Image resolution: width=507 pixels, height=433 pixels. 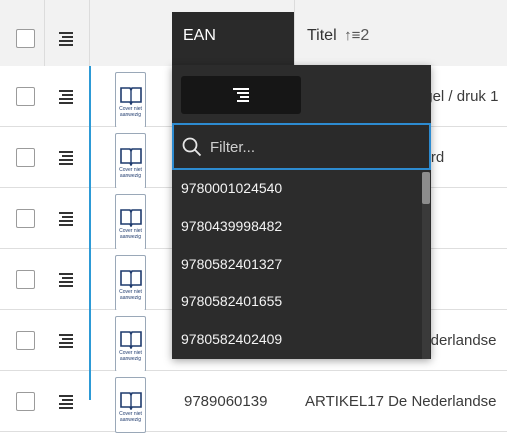 What do you see at coordinates (426, 188) in the screenshot?
I see `dropdown-scrollbar-thumb` at bounding box center [426, 188].